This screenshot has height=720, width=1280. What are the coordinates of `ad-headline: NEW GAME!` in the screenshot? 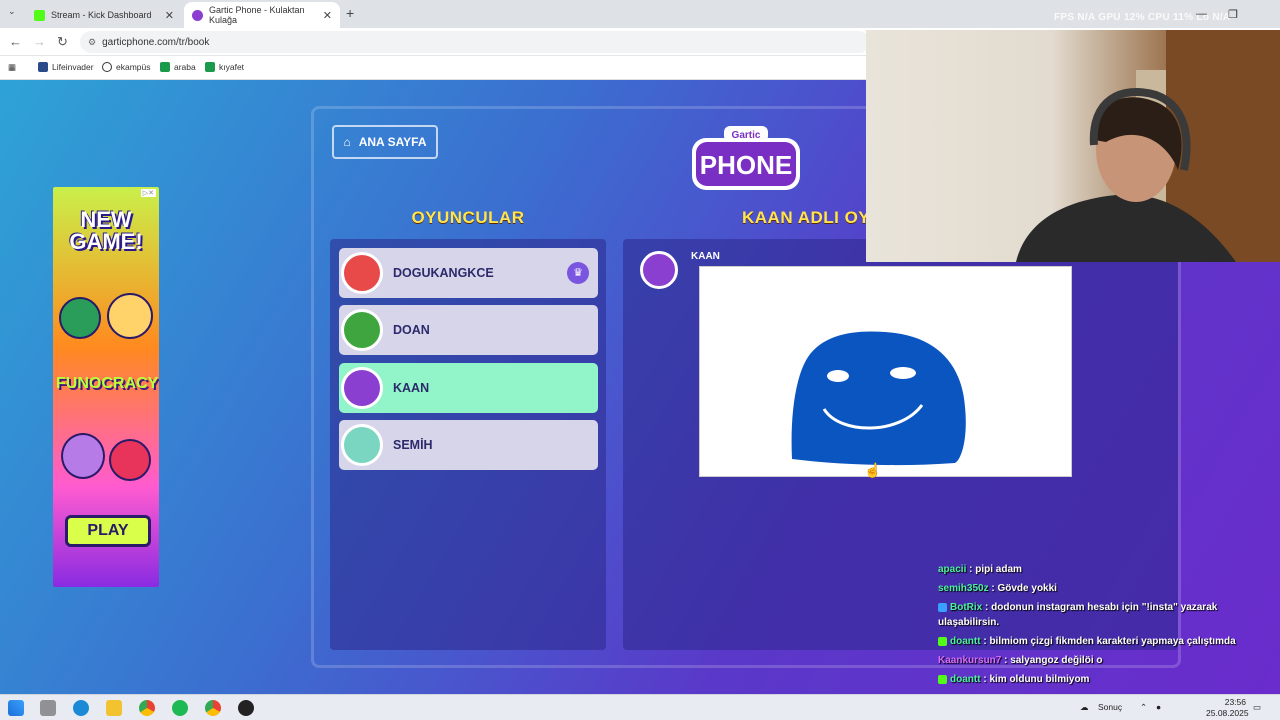 It's located at (106, 230).